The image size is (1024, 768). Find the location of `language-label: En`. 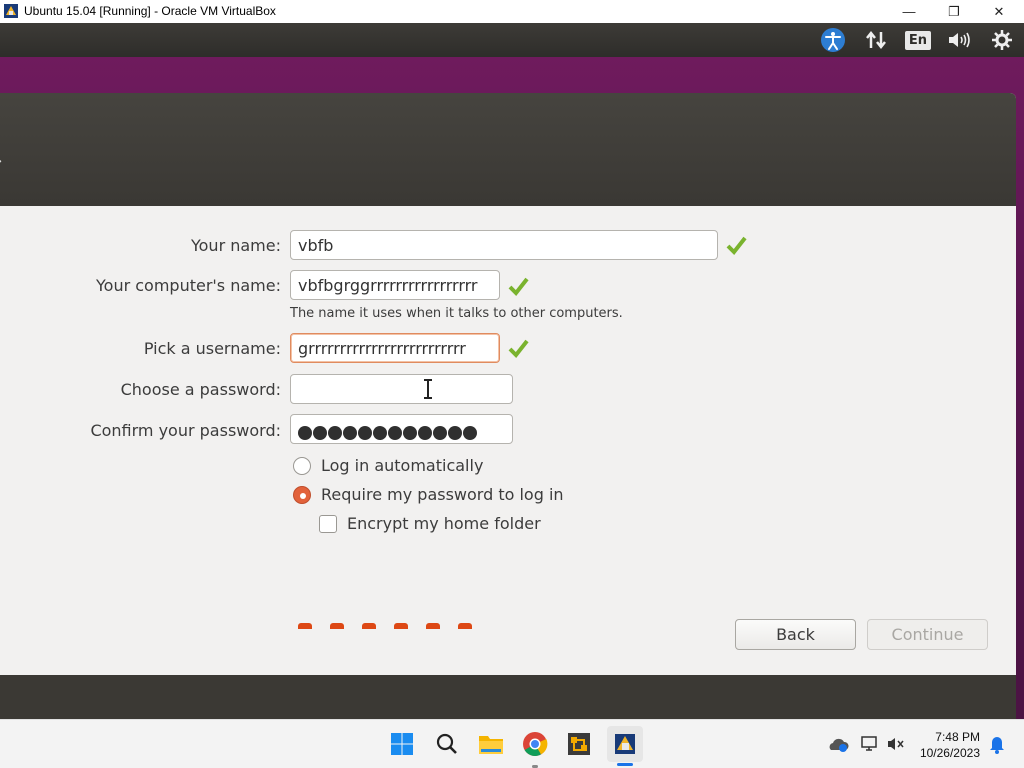

language-label: En is located at coordinates (918, 40).